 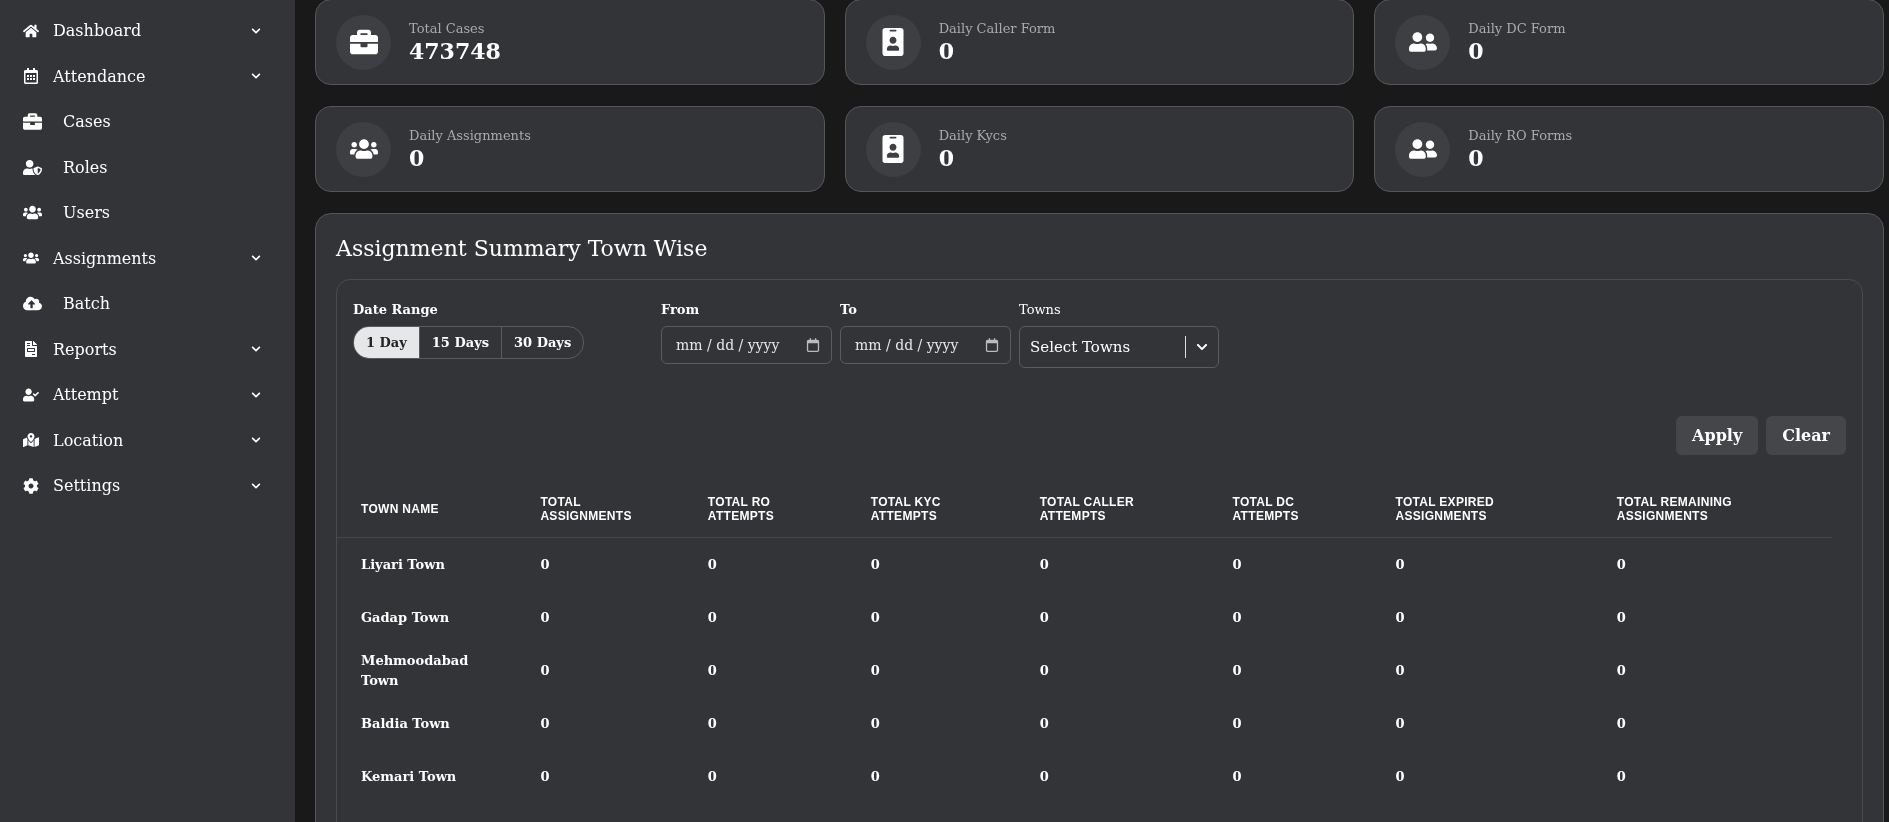 What do you see at coordinates (387, 342) in the screenshot?
I see `range-option: 1 Day` at bounding box center [387, 342].